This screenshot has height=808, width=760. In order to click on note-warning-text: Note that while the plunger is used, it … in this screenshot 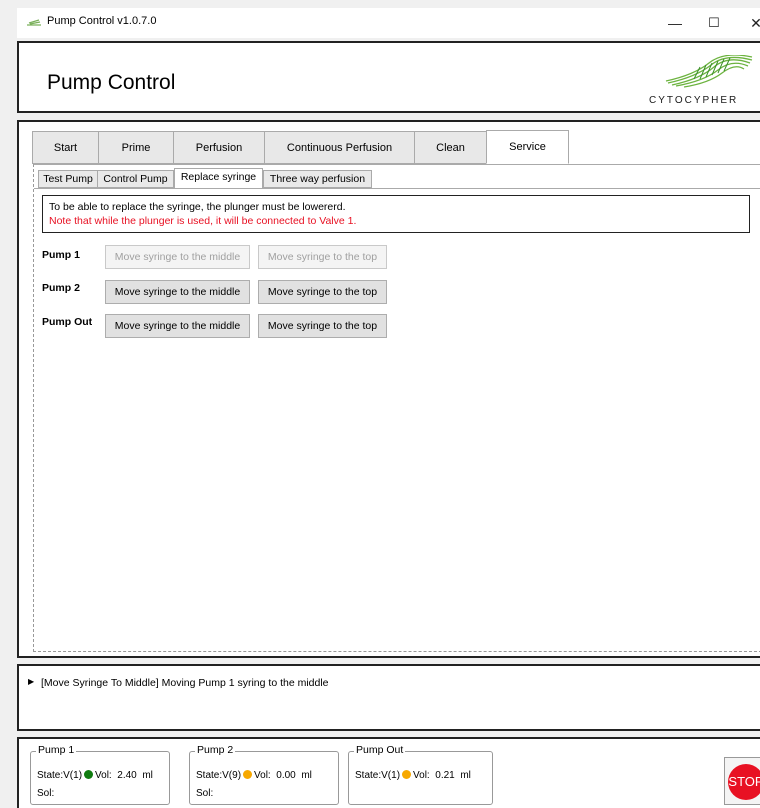, I will do `click(203, 221)`.